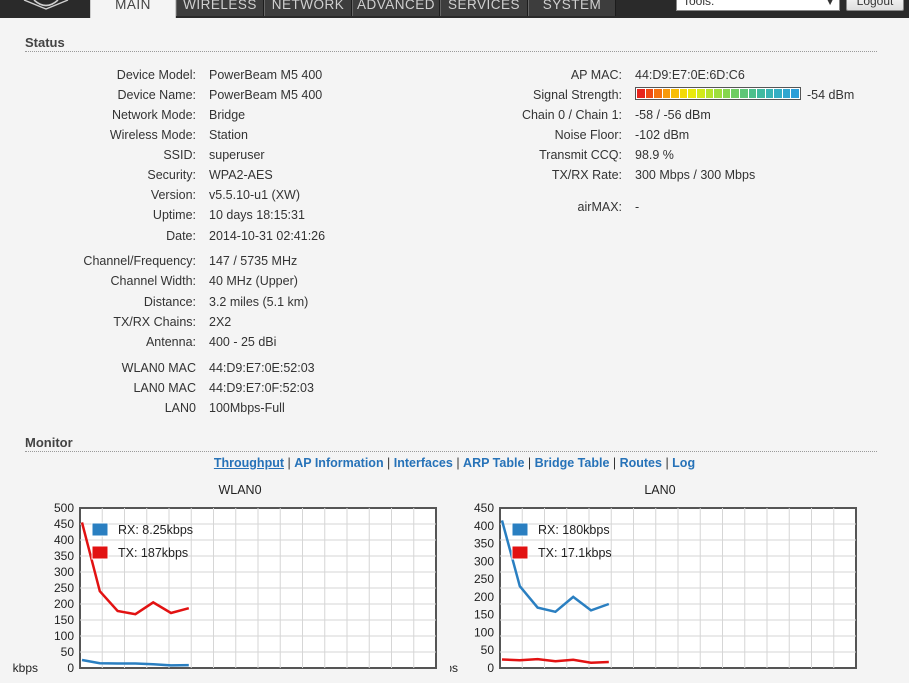 This screenshot has width=909, height=683. What do you see at coordinates (169, 302) in the screenshot?
I see `distance-label: Distance:` at bounding box center [169, 302].